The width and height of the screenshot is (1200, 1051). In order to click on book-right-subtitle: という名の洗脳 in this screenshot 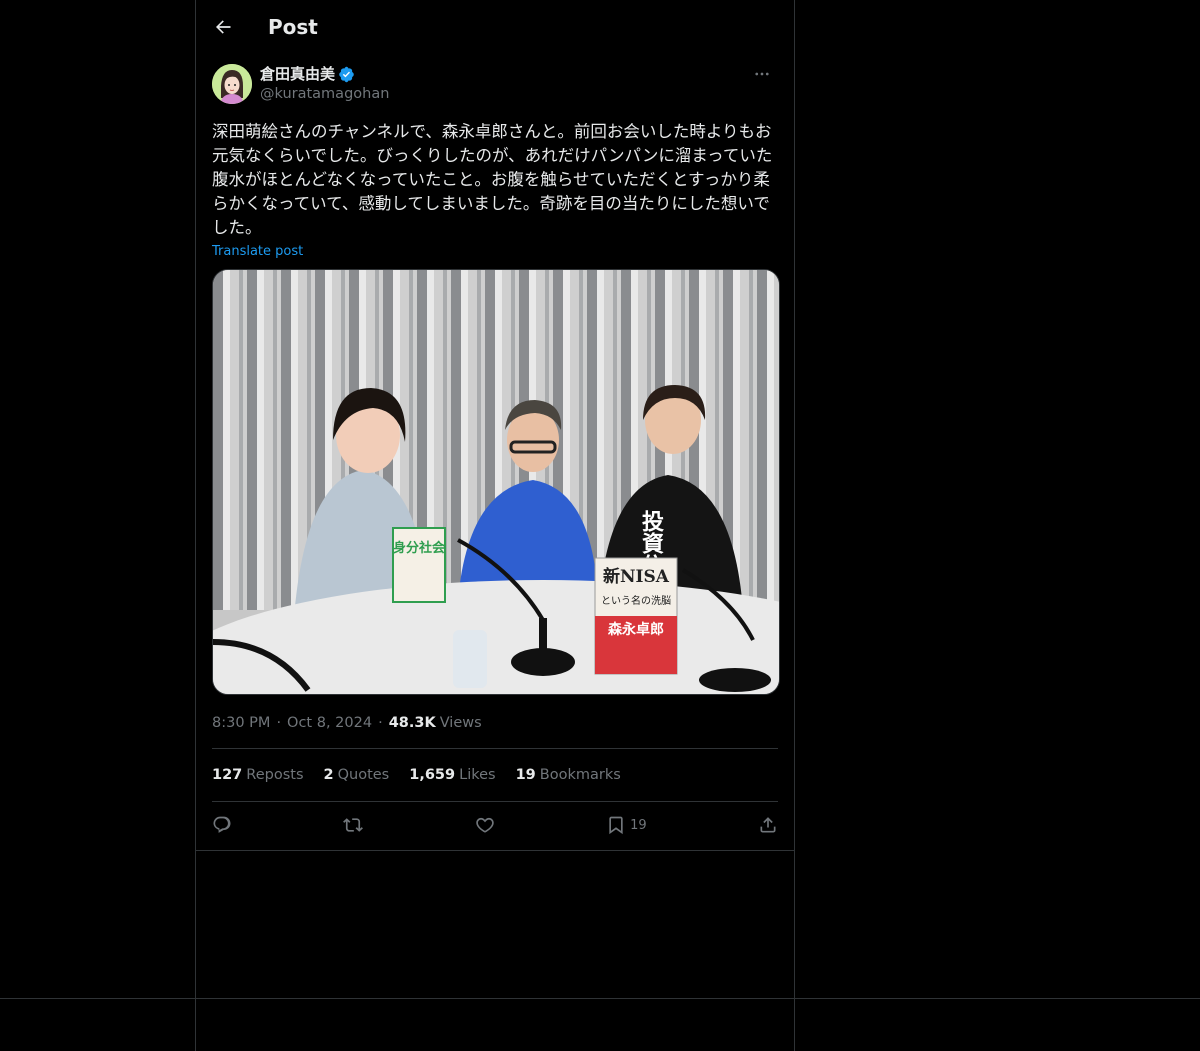, I will do `click(636, 600)`.